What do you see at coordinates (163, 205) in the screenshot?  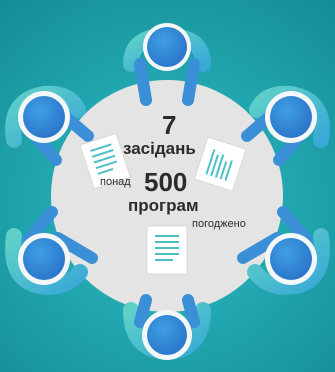 I see `programs-label: програм` at bounding box center [163, 205].